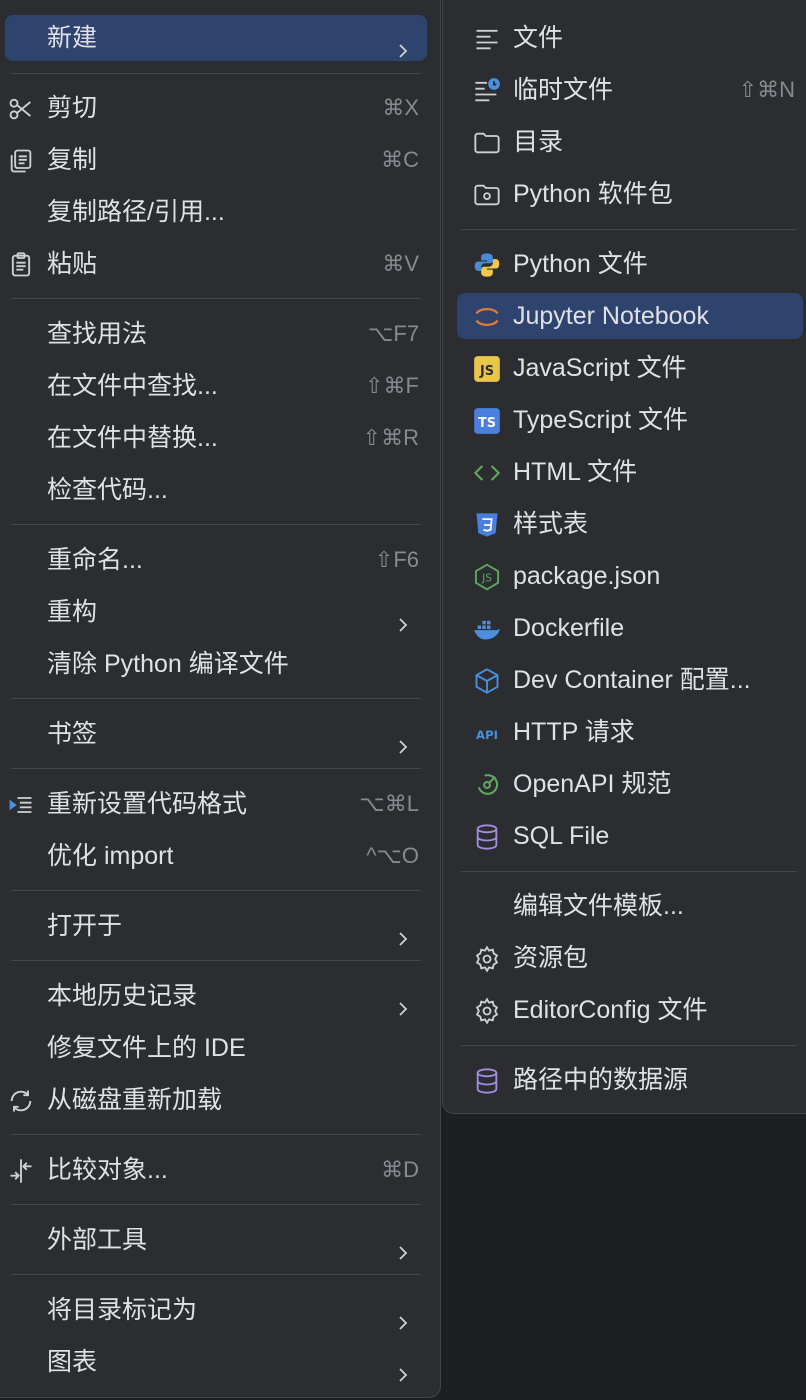 The width and height of the screenshot is (806, 1400). What do you see at coordinates (630, 524) in the screenshot?
I see `sub-menu-item: 样式表` at bounding box center [630, 524].